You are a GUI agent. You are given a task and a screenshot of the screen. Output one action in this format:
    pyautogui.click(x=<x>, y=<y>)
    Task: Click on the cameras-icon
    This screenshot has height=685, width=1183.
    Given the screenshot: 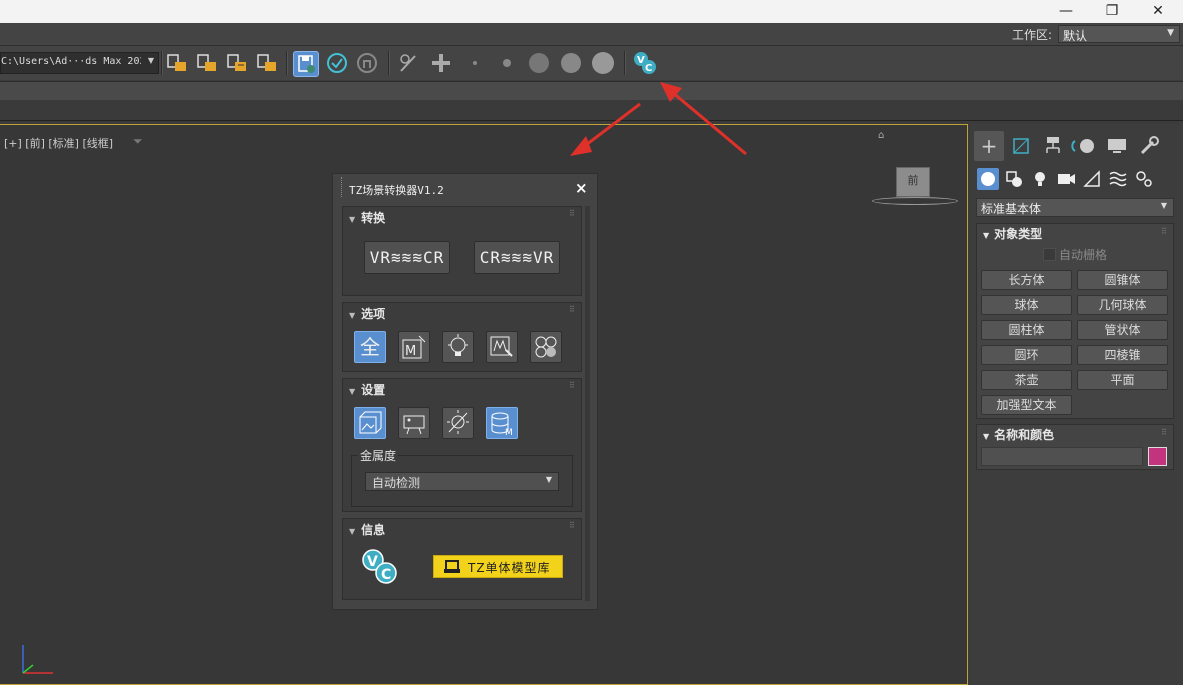 What is the action you would take?
    pyautogui.click(x=1066, y=179)
    